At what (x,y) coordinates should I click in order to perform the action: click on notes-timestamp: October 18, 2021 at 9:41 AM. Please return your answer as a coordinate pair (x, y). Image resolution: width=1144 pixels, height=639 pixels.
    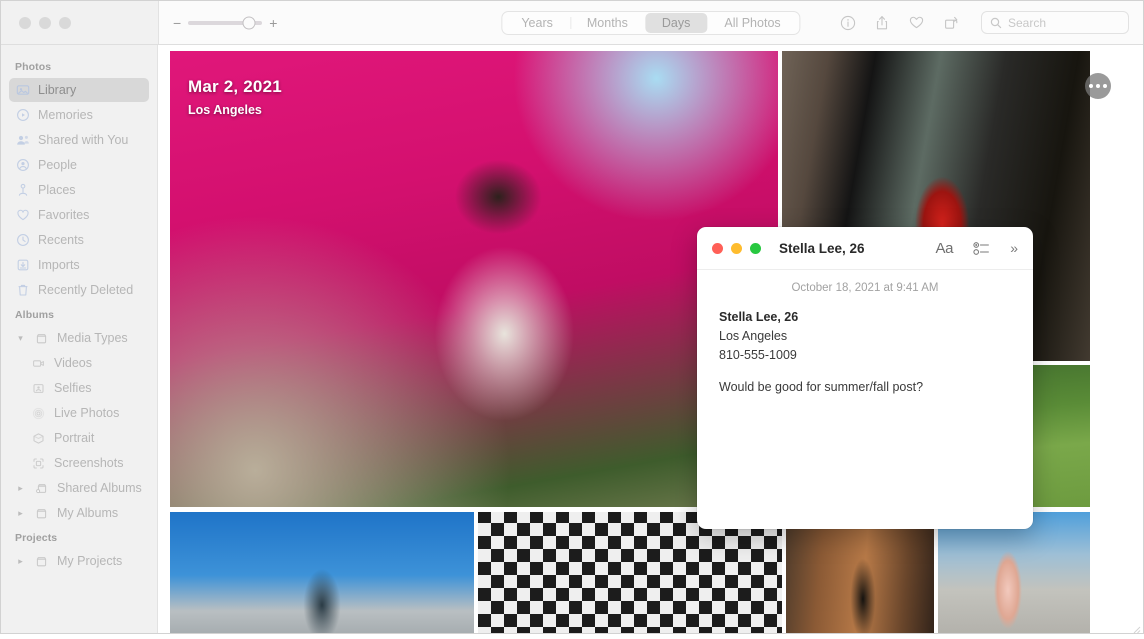
    Looking at the image, I should click on (865, 288).